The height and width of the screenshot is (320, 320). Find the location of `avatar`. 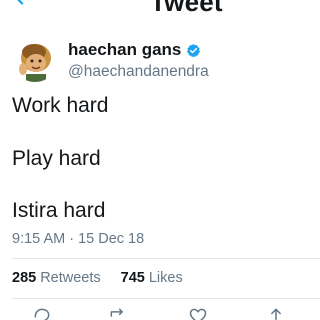

avatar is located at coordinates (35, 59).